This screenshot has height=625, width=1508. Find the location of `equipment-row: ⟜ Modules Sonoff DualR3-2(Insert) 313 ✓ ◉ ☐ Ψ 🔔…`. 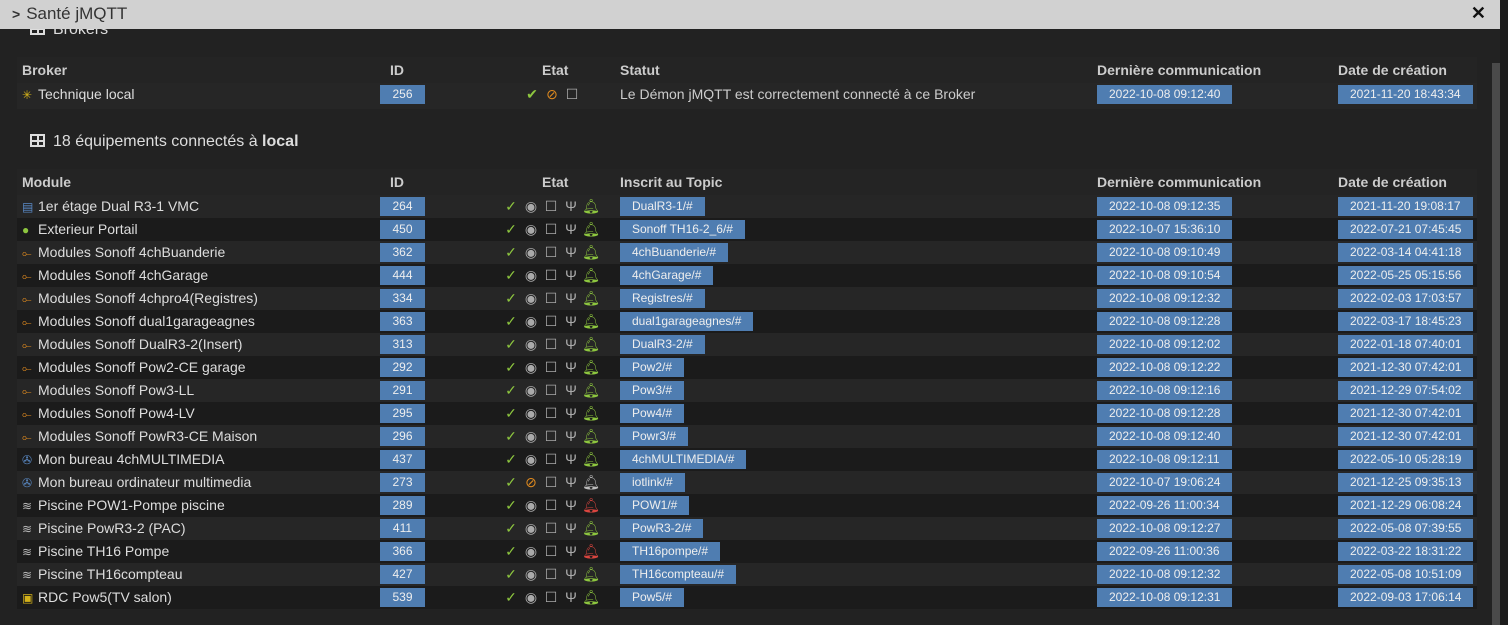

equipment-row: ⟜ Modules Sonoff DualR3-2(Insert) 313 ✓ ◉ ☐ Ψ 🔔… is located at coordinates (747, 344).